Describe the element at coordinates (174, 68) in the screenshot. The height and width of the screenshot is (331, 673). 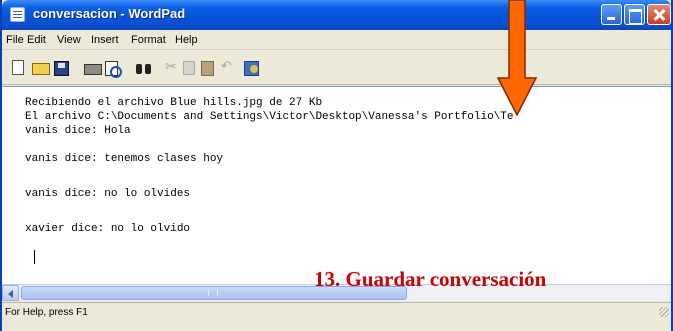
I see `cut-icon: ✂` at that location.